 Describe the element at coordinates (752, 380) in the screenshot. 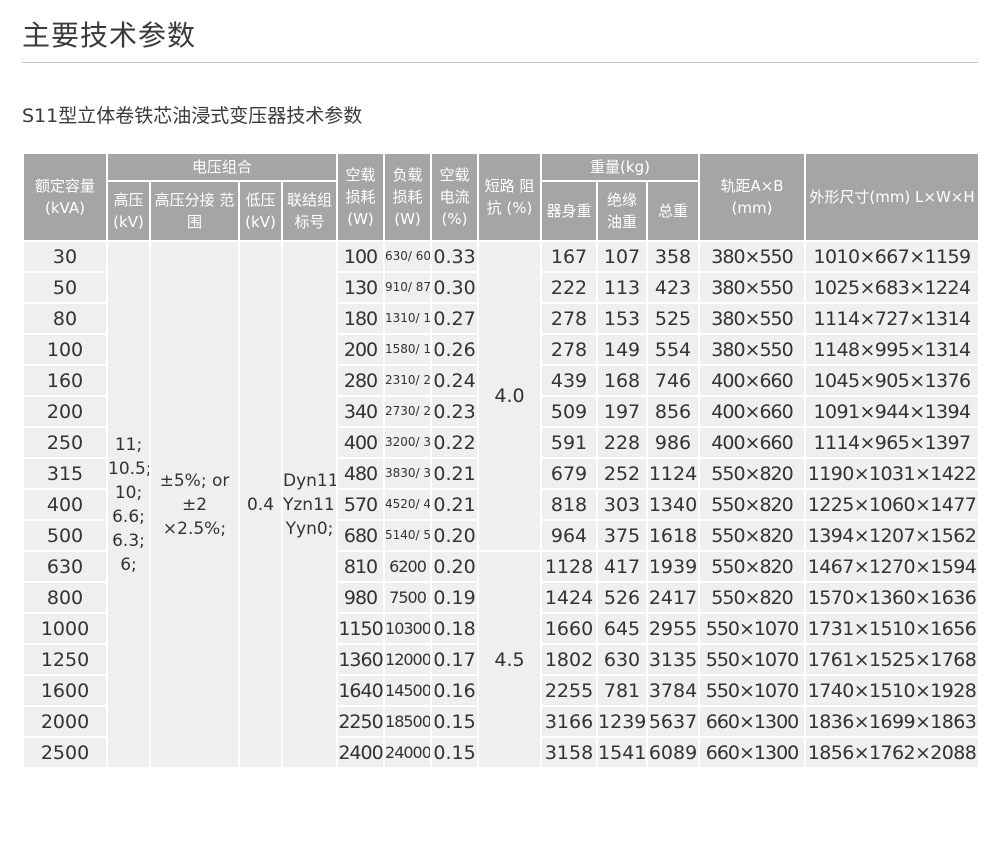

I see `cell-track: 400×660` at that location.